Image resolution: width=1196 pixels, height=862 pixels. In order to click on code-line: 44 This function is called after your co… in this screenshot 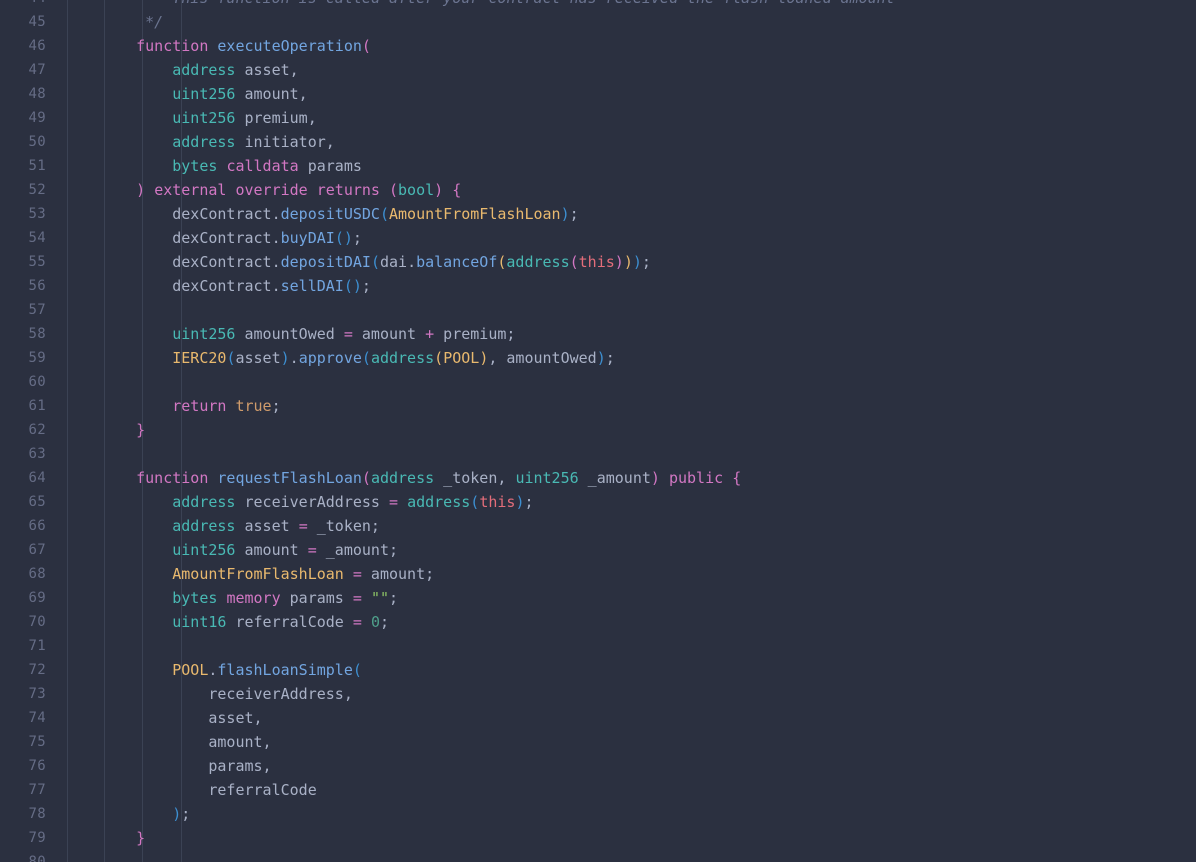, I will do `click(598, 5)`.